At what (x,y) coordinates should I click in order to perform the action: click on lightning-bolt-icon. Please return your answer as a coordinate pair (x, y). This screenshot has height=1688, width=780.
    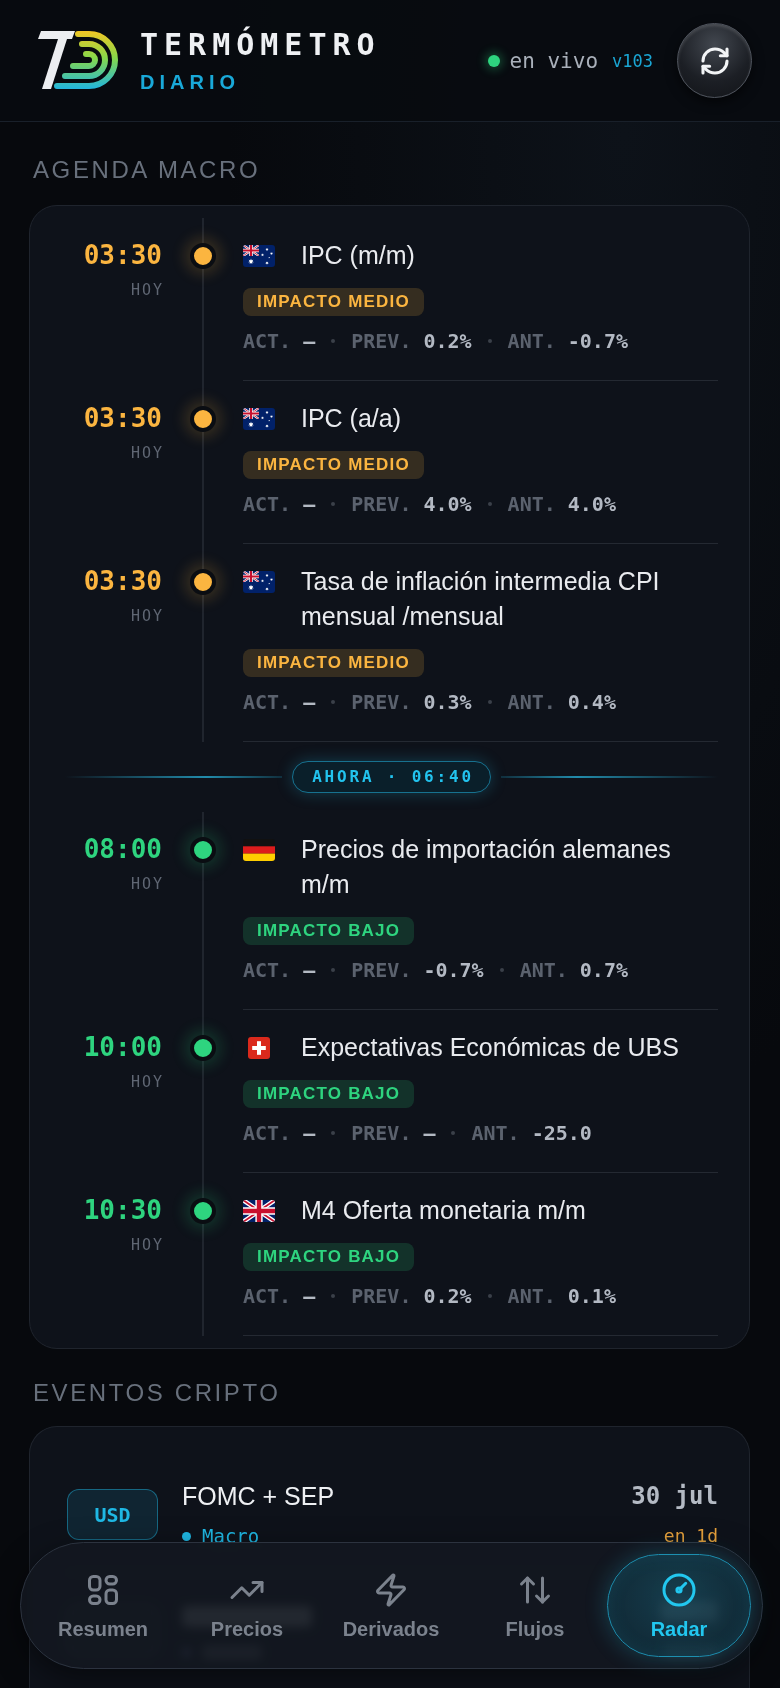
    Looking at the image, I should click on (391, 1590).